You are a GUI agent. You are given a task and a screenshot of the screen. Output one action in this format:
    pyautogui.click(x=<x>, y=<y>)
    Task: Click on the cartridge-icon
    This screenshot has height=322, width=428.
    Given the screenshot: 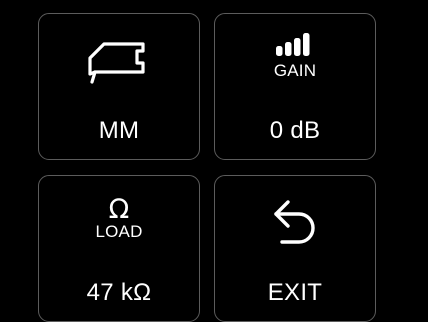 What is the action you would take?
    pyautogui.click(x=119, y=65)
    